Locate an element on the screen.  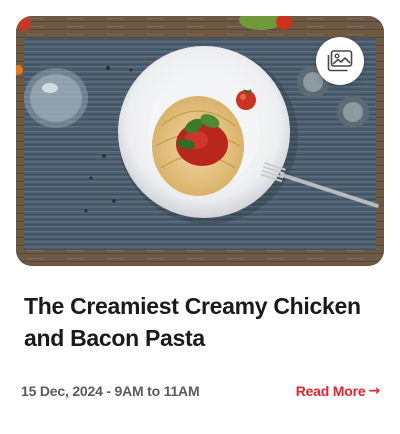
read-more-link: Read More → is located at coordinates (338, 391).